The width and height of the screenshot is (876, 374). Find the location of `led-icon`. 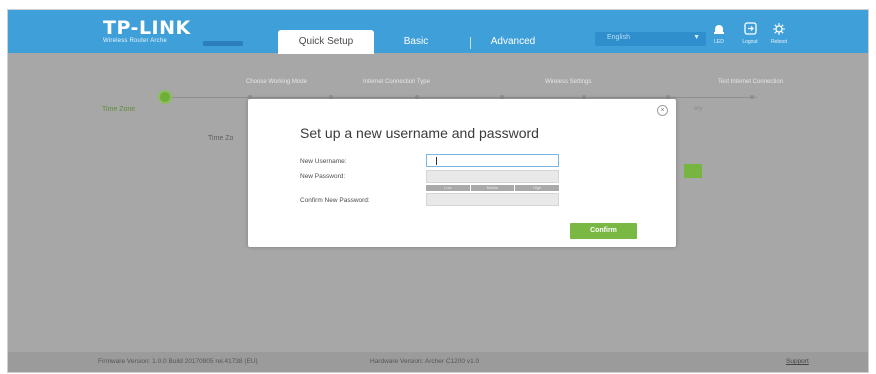

led-icon is located at coordinates (719, 30).